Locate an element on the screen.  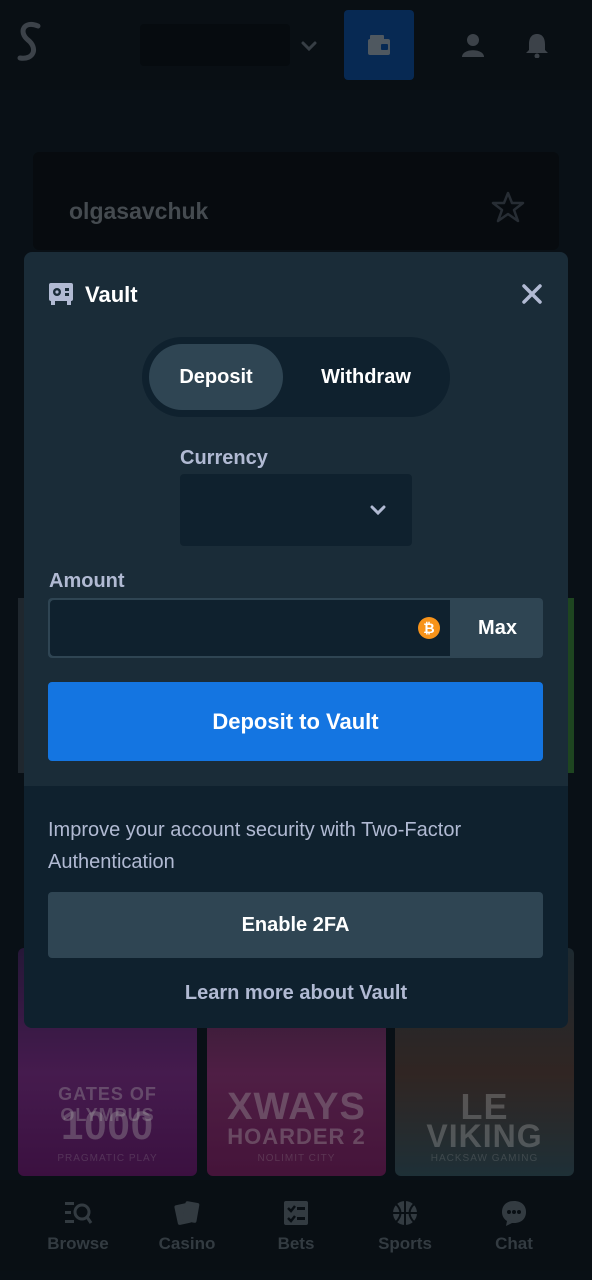
vault-icon is located at coordinates (61, 294).